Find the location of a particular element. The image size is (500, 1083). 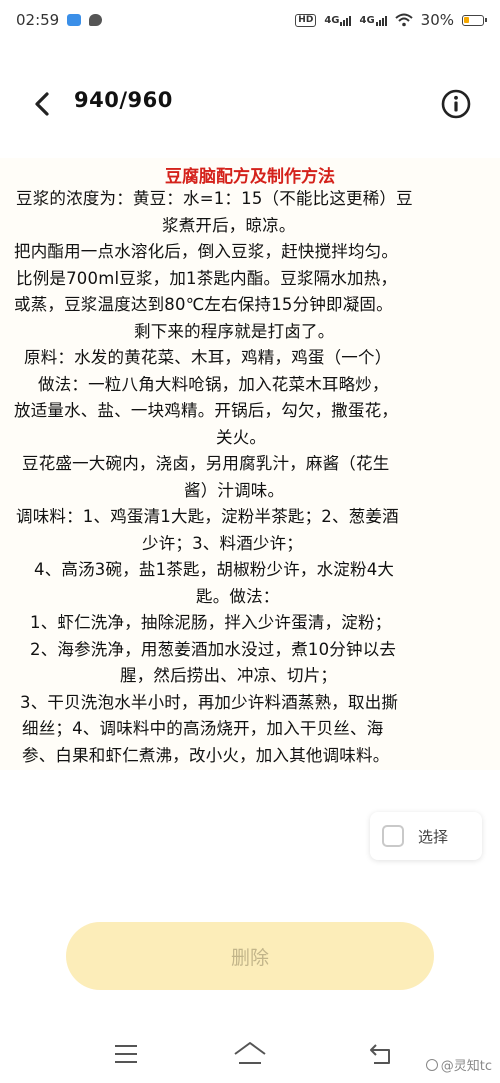

select-label: 选择 is located at coordinates (433, 836).